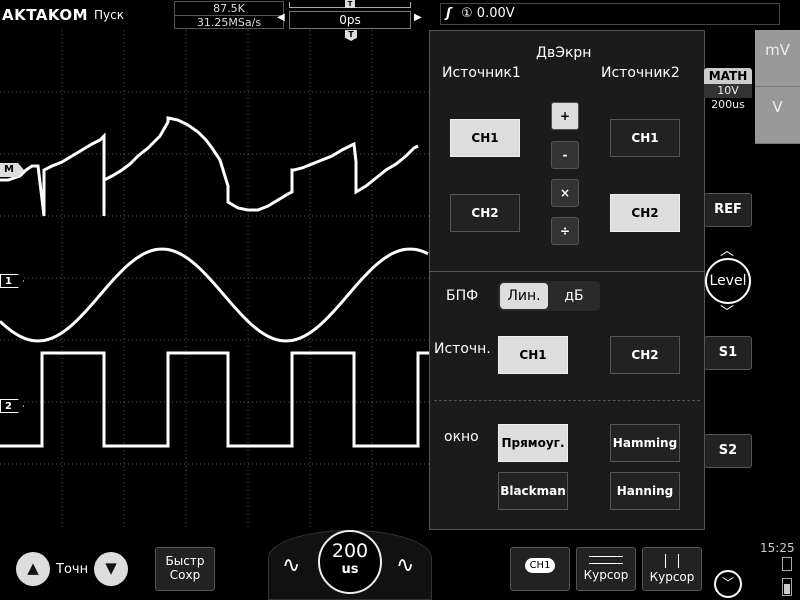  I want to click on rising-edge-icon: ʃ, so click(449, 13).